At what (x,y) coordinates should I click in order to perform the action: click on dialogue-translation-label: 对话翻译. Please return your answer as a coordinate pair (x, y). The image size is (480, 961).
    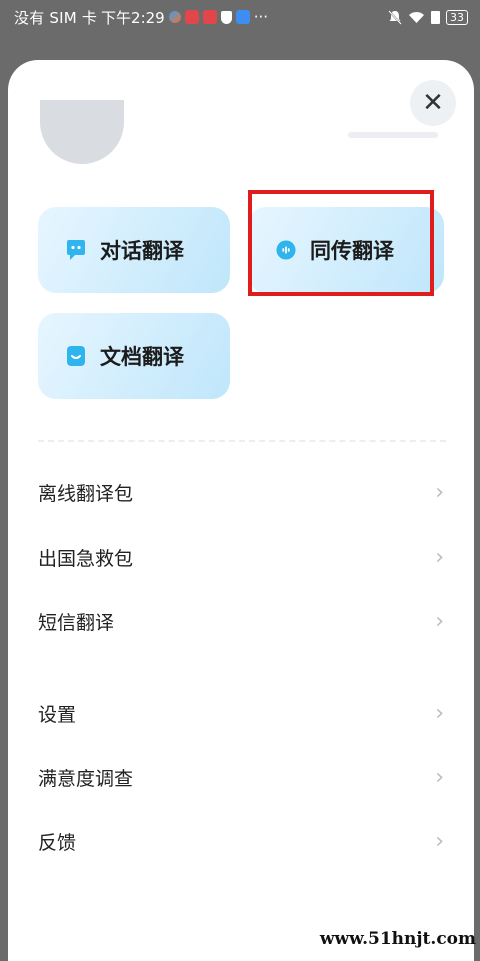
    Looking at the image, I should click on (142, 251).